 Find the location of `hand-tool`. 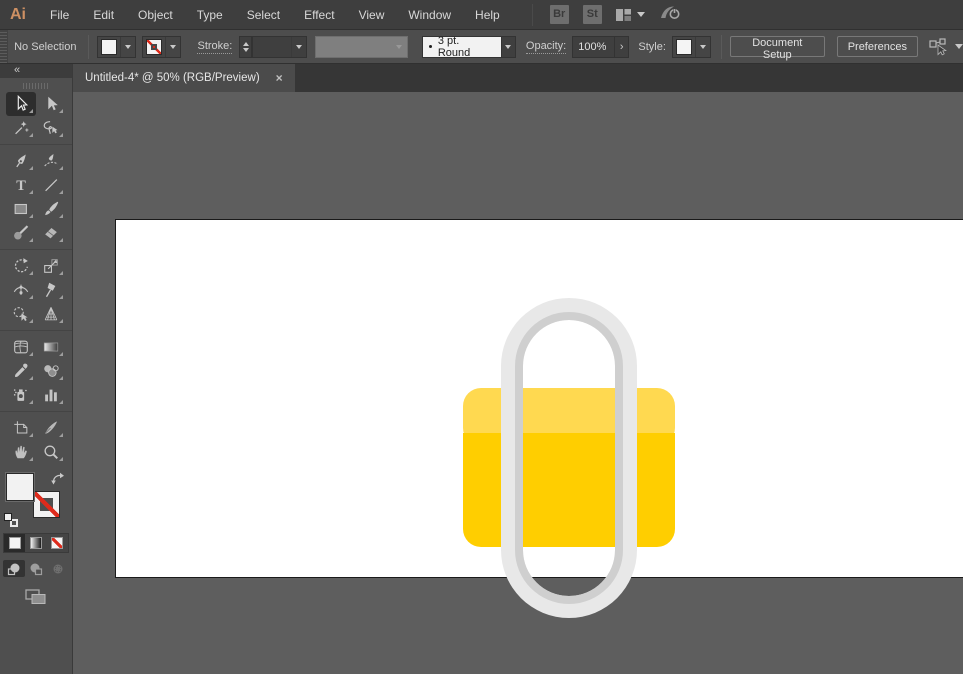

hand-tool is located at coordinates (21, 452).